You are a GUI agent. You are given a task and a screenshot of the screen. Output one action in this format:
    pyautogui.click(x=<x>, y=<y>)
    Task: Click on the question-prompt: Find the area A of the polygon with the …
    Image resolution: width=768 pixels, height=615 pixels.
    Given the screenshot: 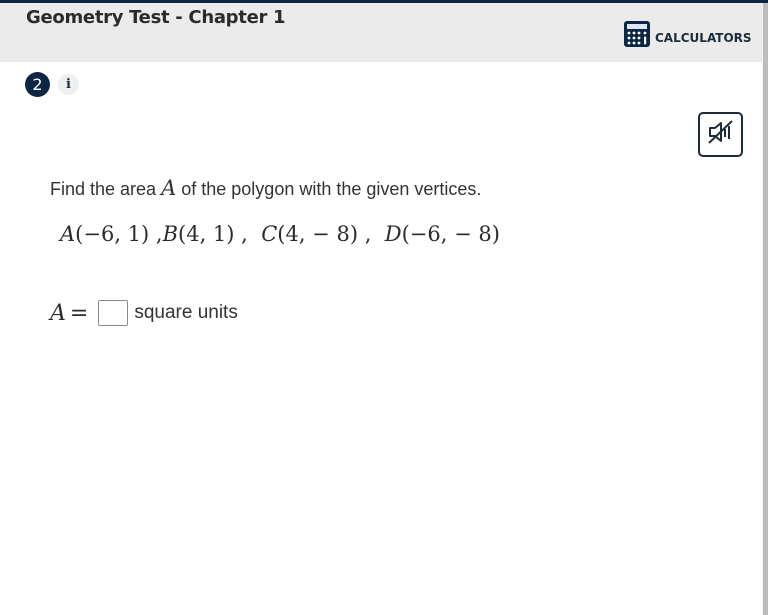 What is the action you would take?
    pyautogui.click(x=265, y=188)
    